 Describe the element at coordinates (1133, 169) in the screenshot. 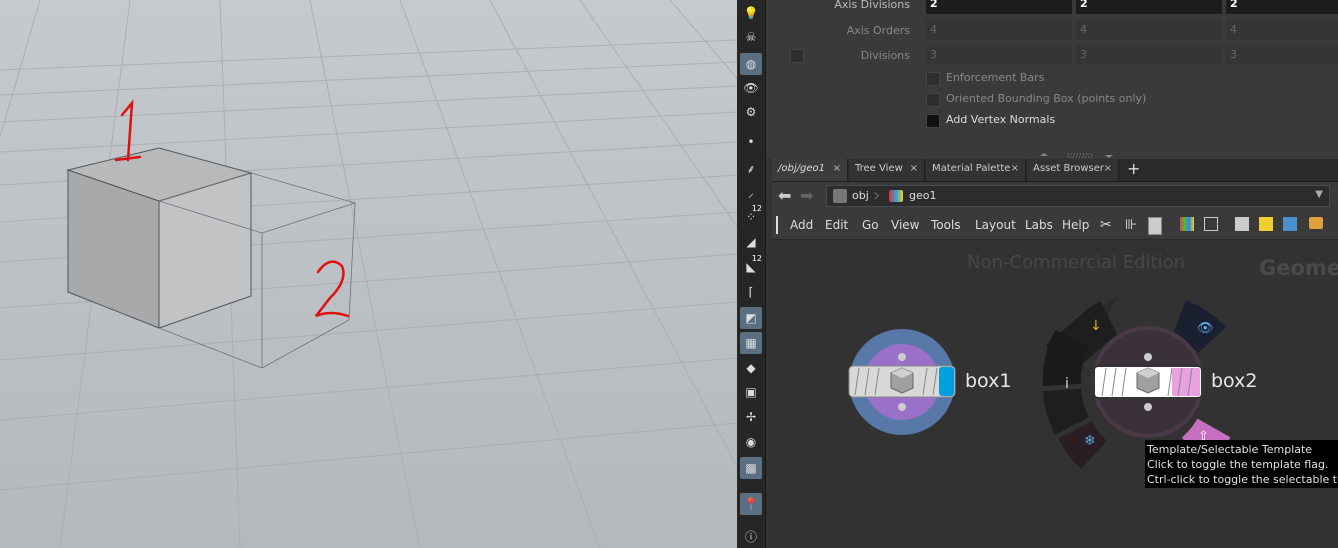

I see `add-tab-button: +` at that location.